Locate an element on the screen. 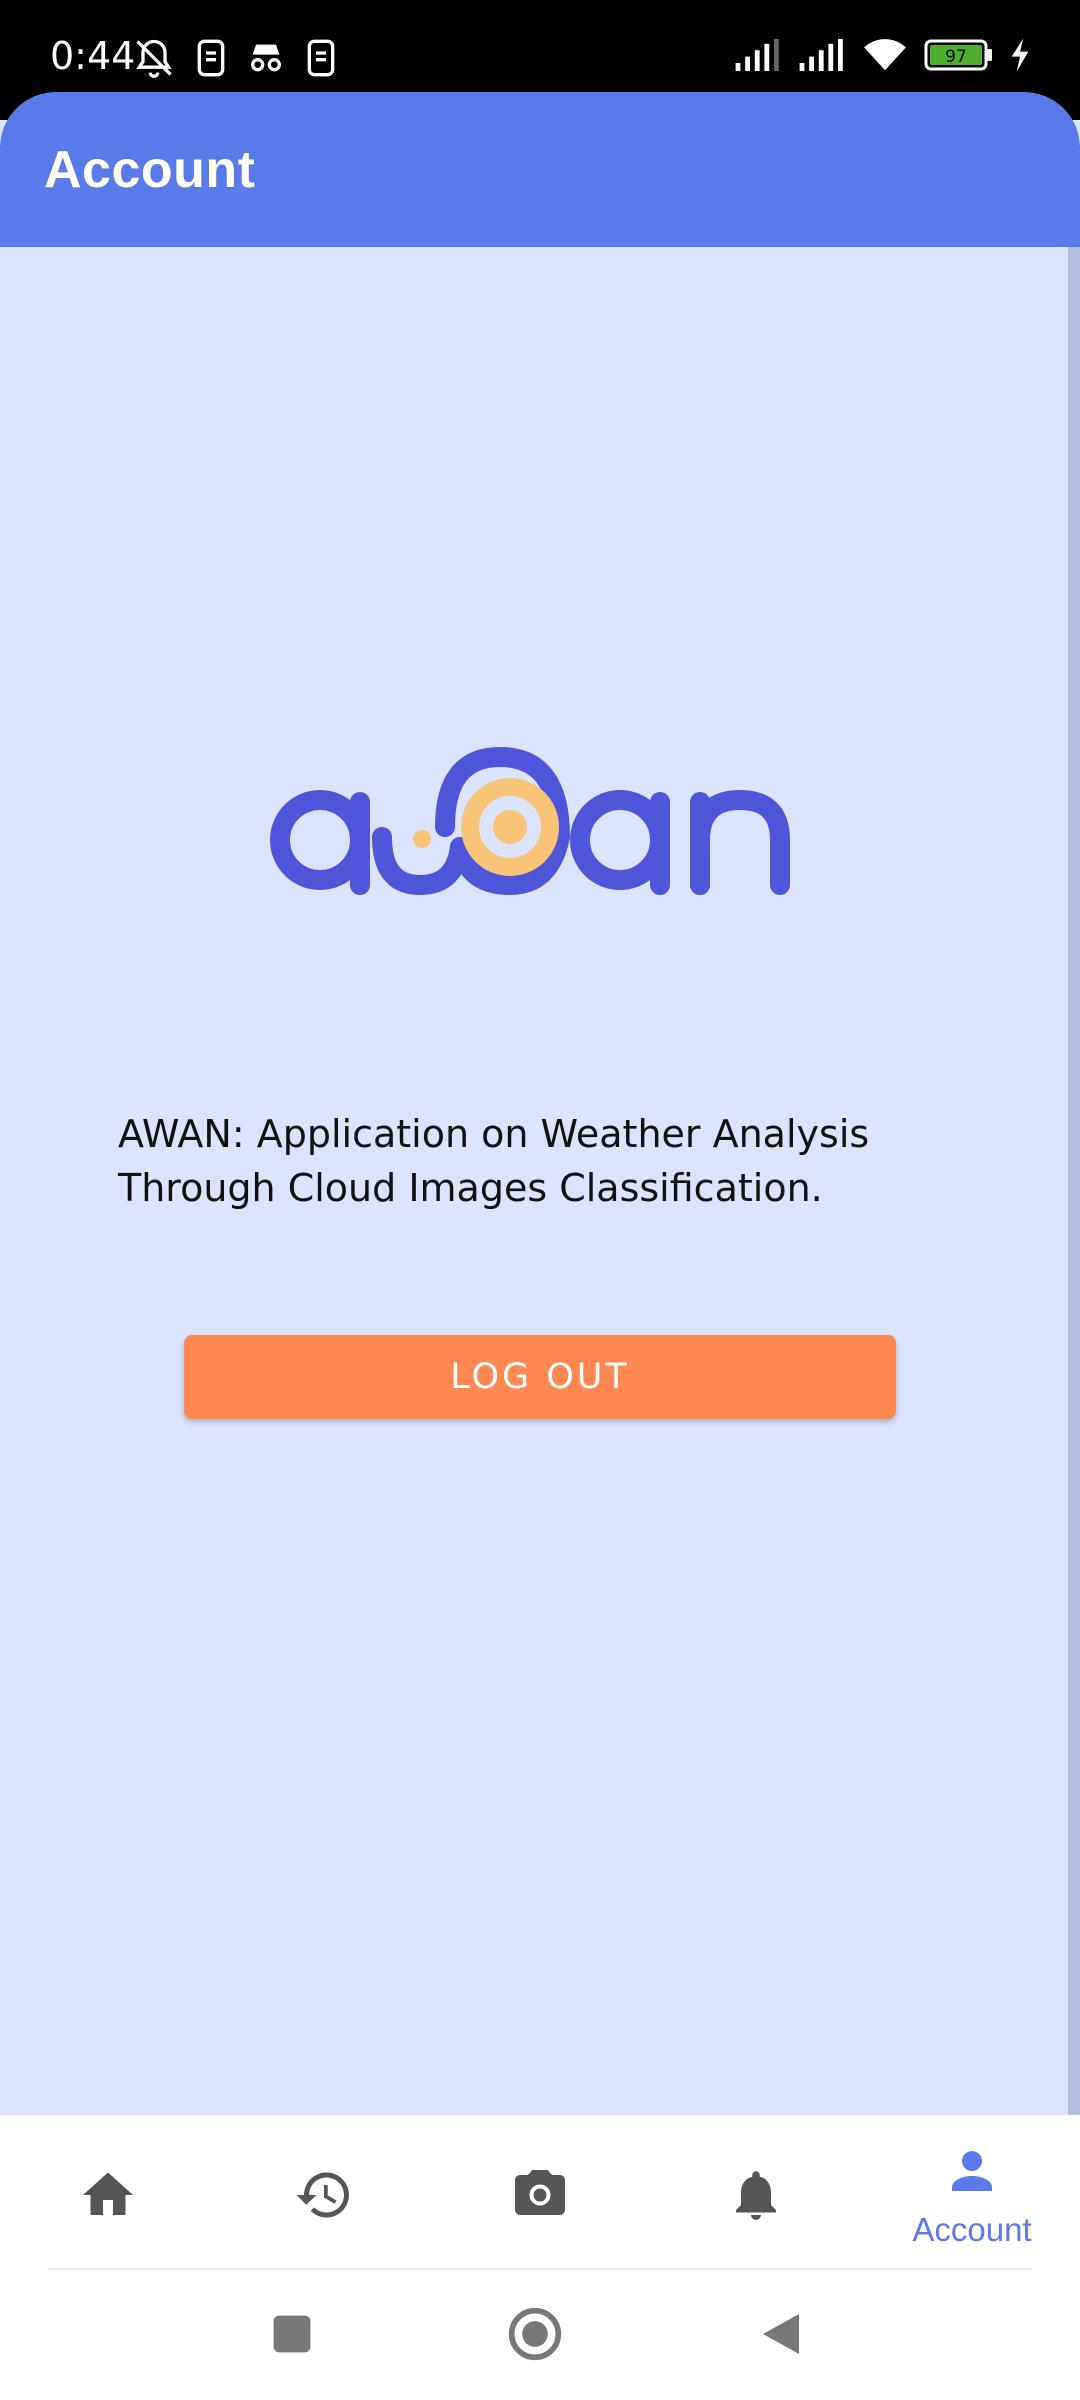 This screenshot has height=2400, width=1080. home-icon is located at coordinates (108, 2193).